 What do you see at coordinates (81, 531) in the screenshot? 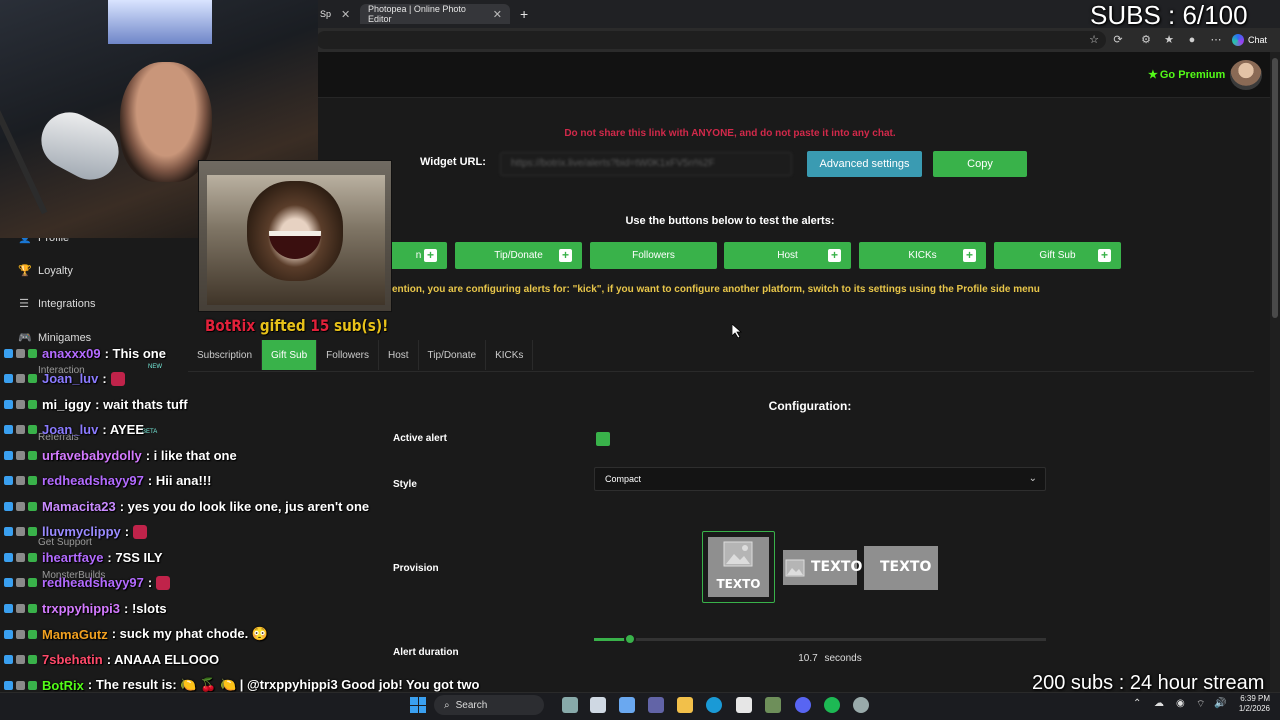
I see `chat-username: lluvmyclippy` at bounding box center [81, 531].